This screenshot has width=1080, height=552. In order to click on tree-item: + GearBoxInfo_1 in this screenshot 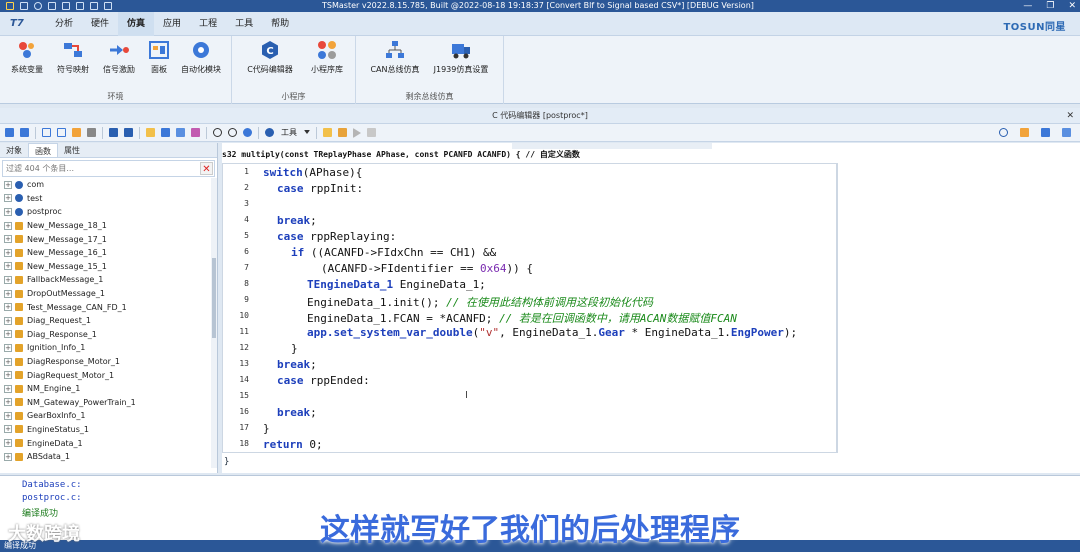, I will do `click(105, 416)`.